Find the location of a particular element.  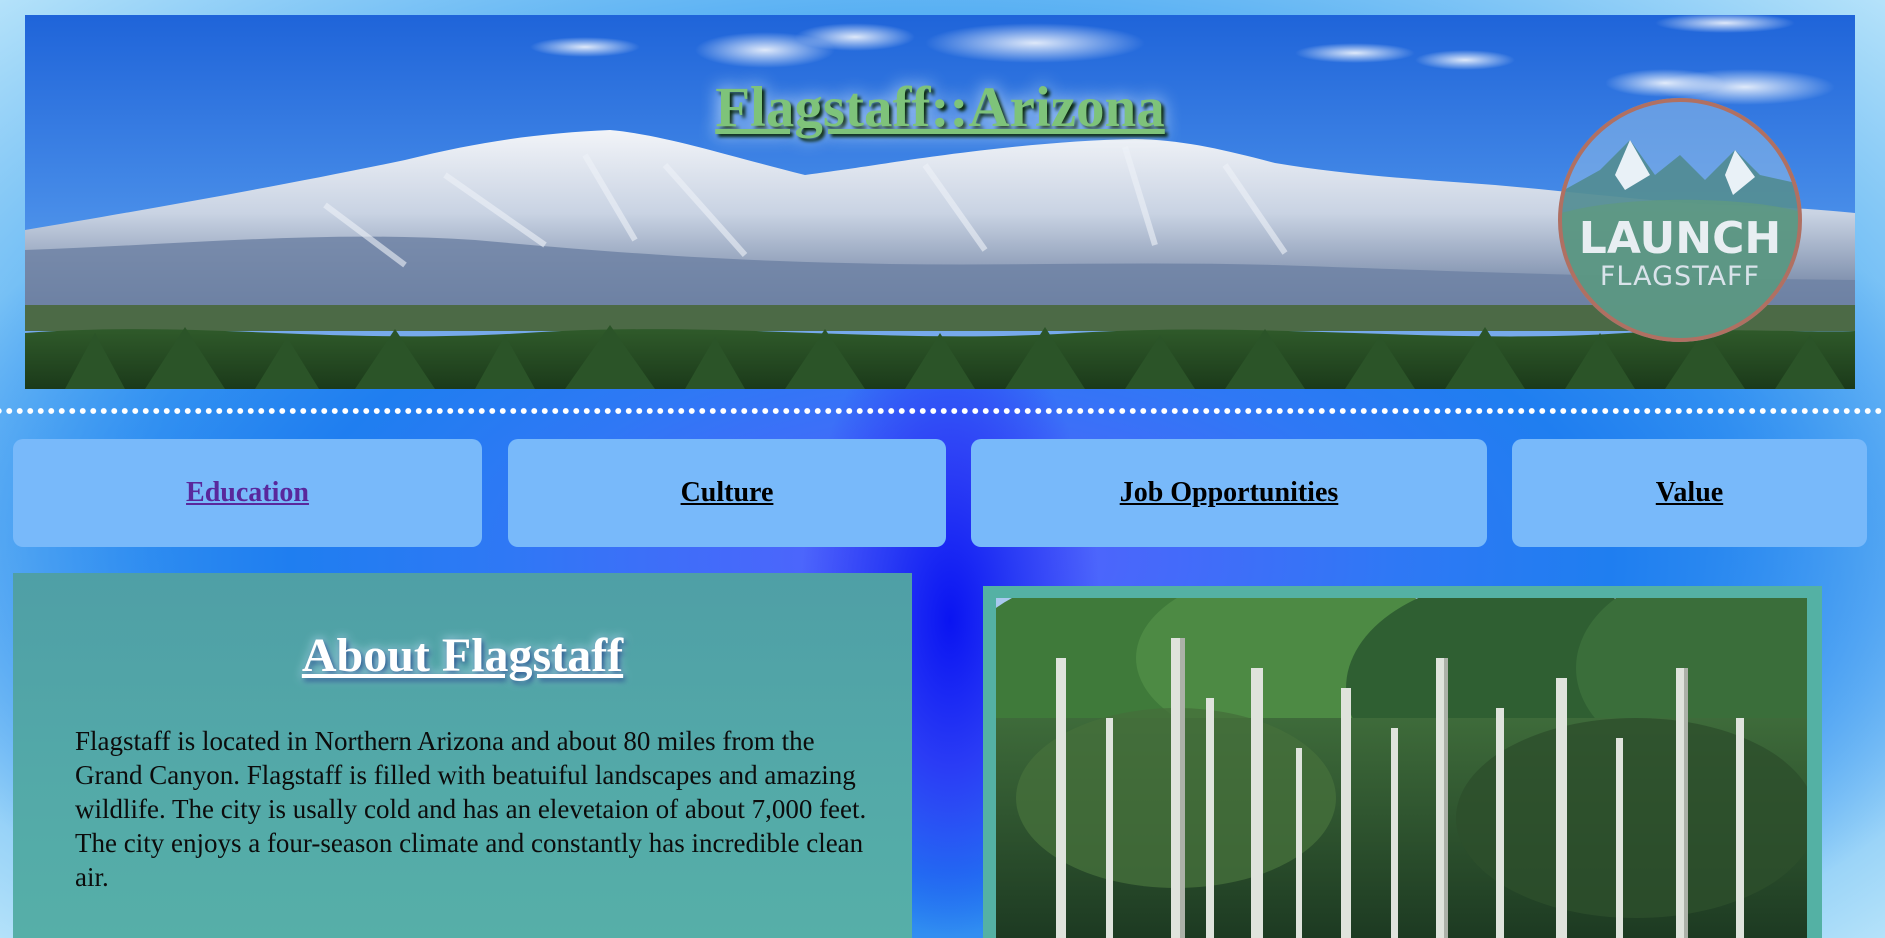

nav-link-job-opportunities: Job Opportunities is located at coordinates (1229, 493).